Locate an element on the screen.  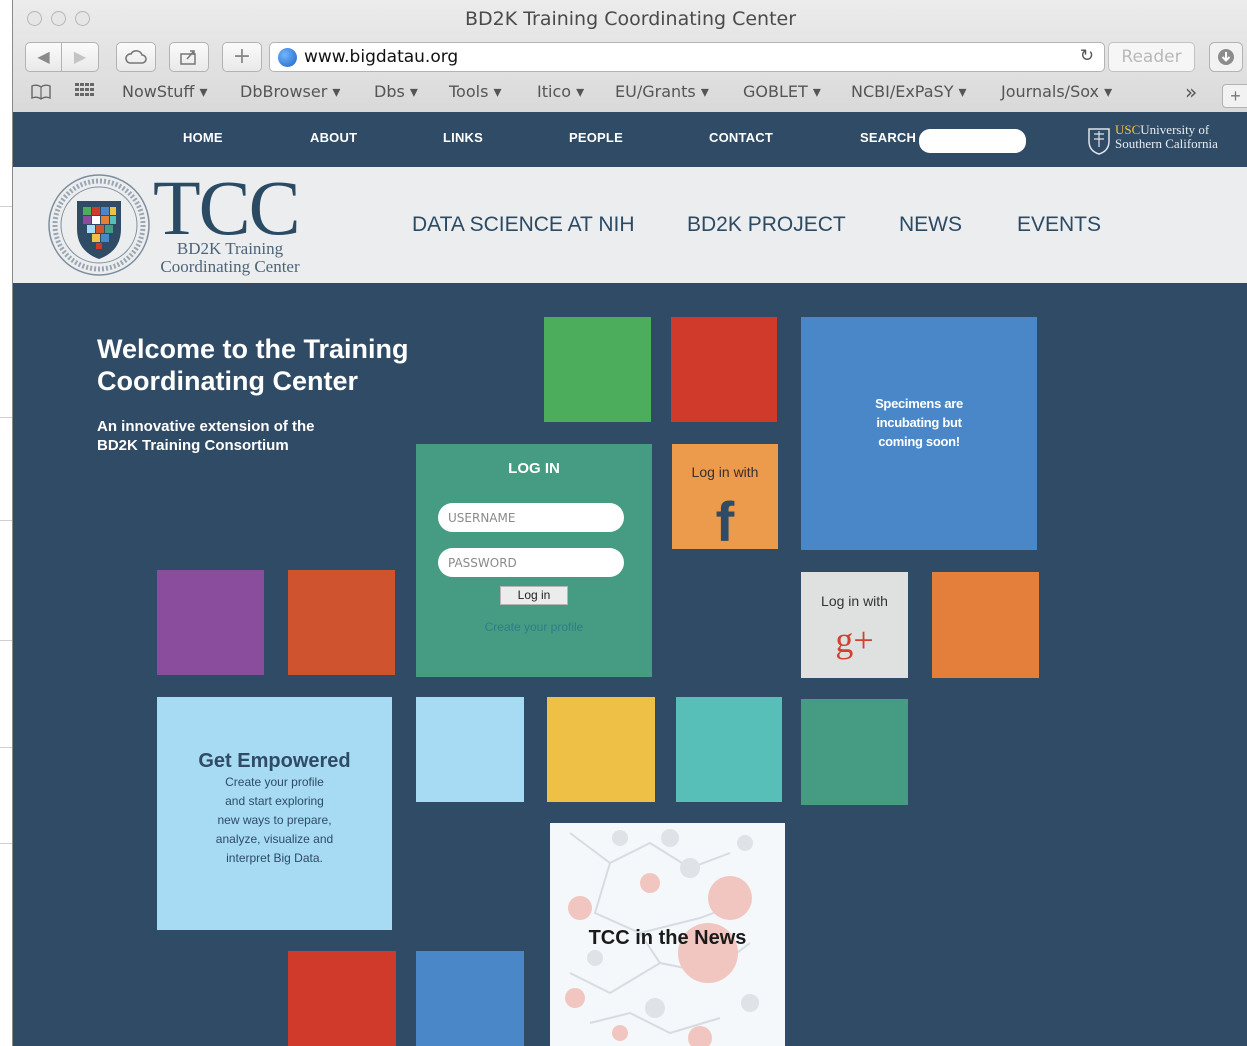
tcc-in-the-news-tile: TCC in the News is located at coordinates (667, 934).